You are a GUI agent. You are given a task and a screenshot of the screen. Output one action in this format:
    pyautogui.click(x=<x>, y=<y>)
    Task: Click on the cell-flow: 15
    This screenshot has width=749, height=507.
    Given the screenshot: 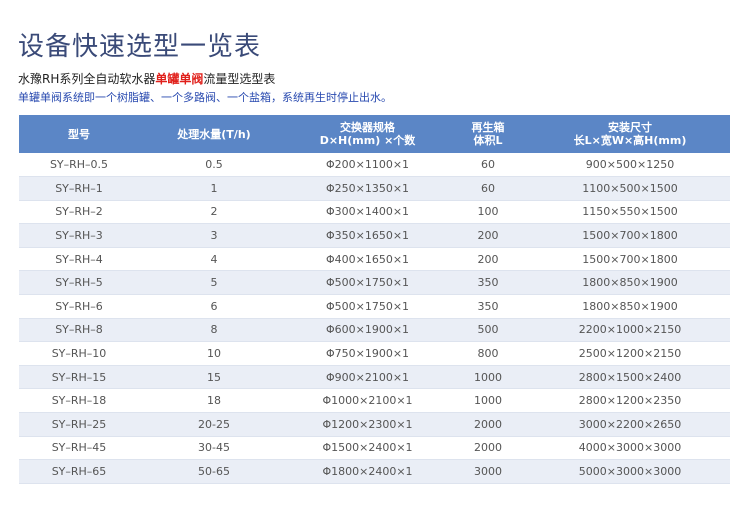 What is the action you would take?
    pyautogui.click(x=214, y=377)
    